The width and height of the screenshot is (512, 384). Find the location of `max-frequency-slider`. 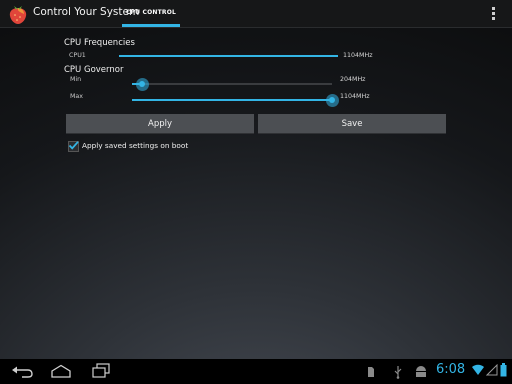

max-frequency-slider is located at coordinates (235, 100).